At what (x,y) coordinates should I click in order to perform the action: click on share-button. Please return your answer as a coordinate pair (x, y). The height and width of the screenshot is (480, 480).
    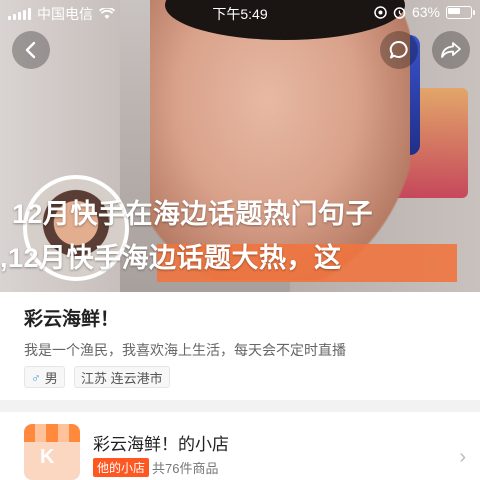
    Looking at the image, I should click on (451, 50).